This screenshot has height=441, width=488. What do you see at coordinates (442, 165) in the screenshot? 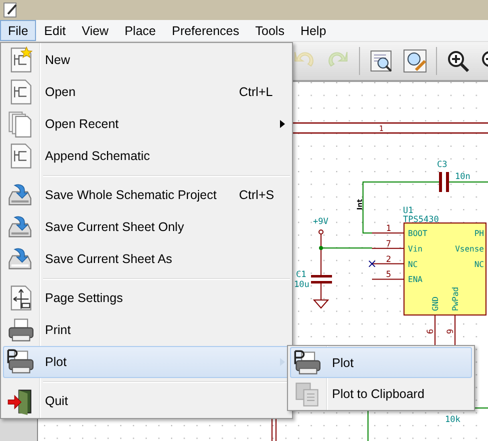
I see `component-reference: C3` at bounding box center [442, 165].